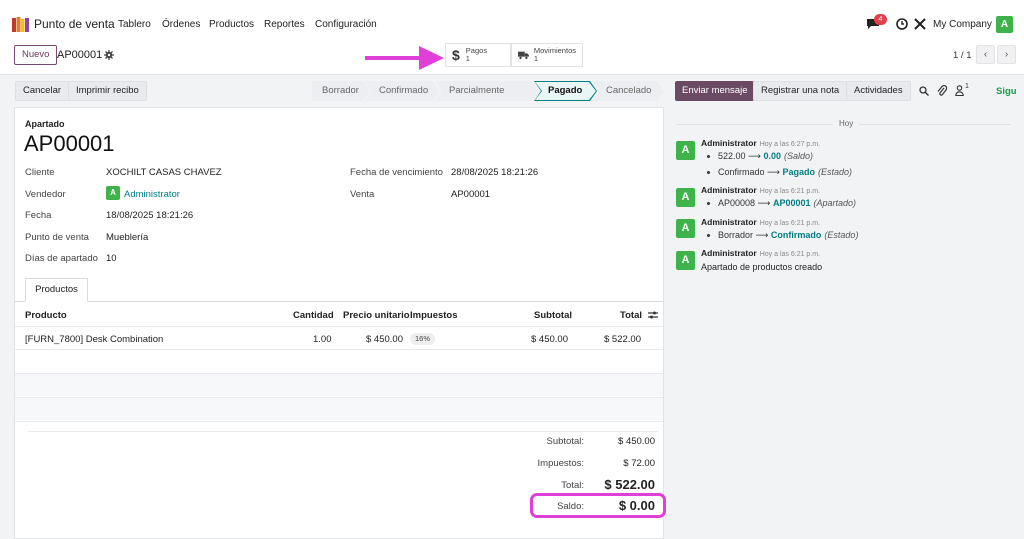  What do you see at coordinates (384, 339) in the screenshot?
I see `row-precio: $ 450.00` at bounding box center [384, 339].